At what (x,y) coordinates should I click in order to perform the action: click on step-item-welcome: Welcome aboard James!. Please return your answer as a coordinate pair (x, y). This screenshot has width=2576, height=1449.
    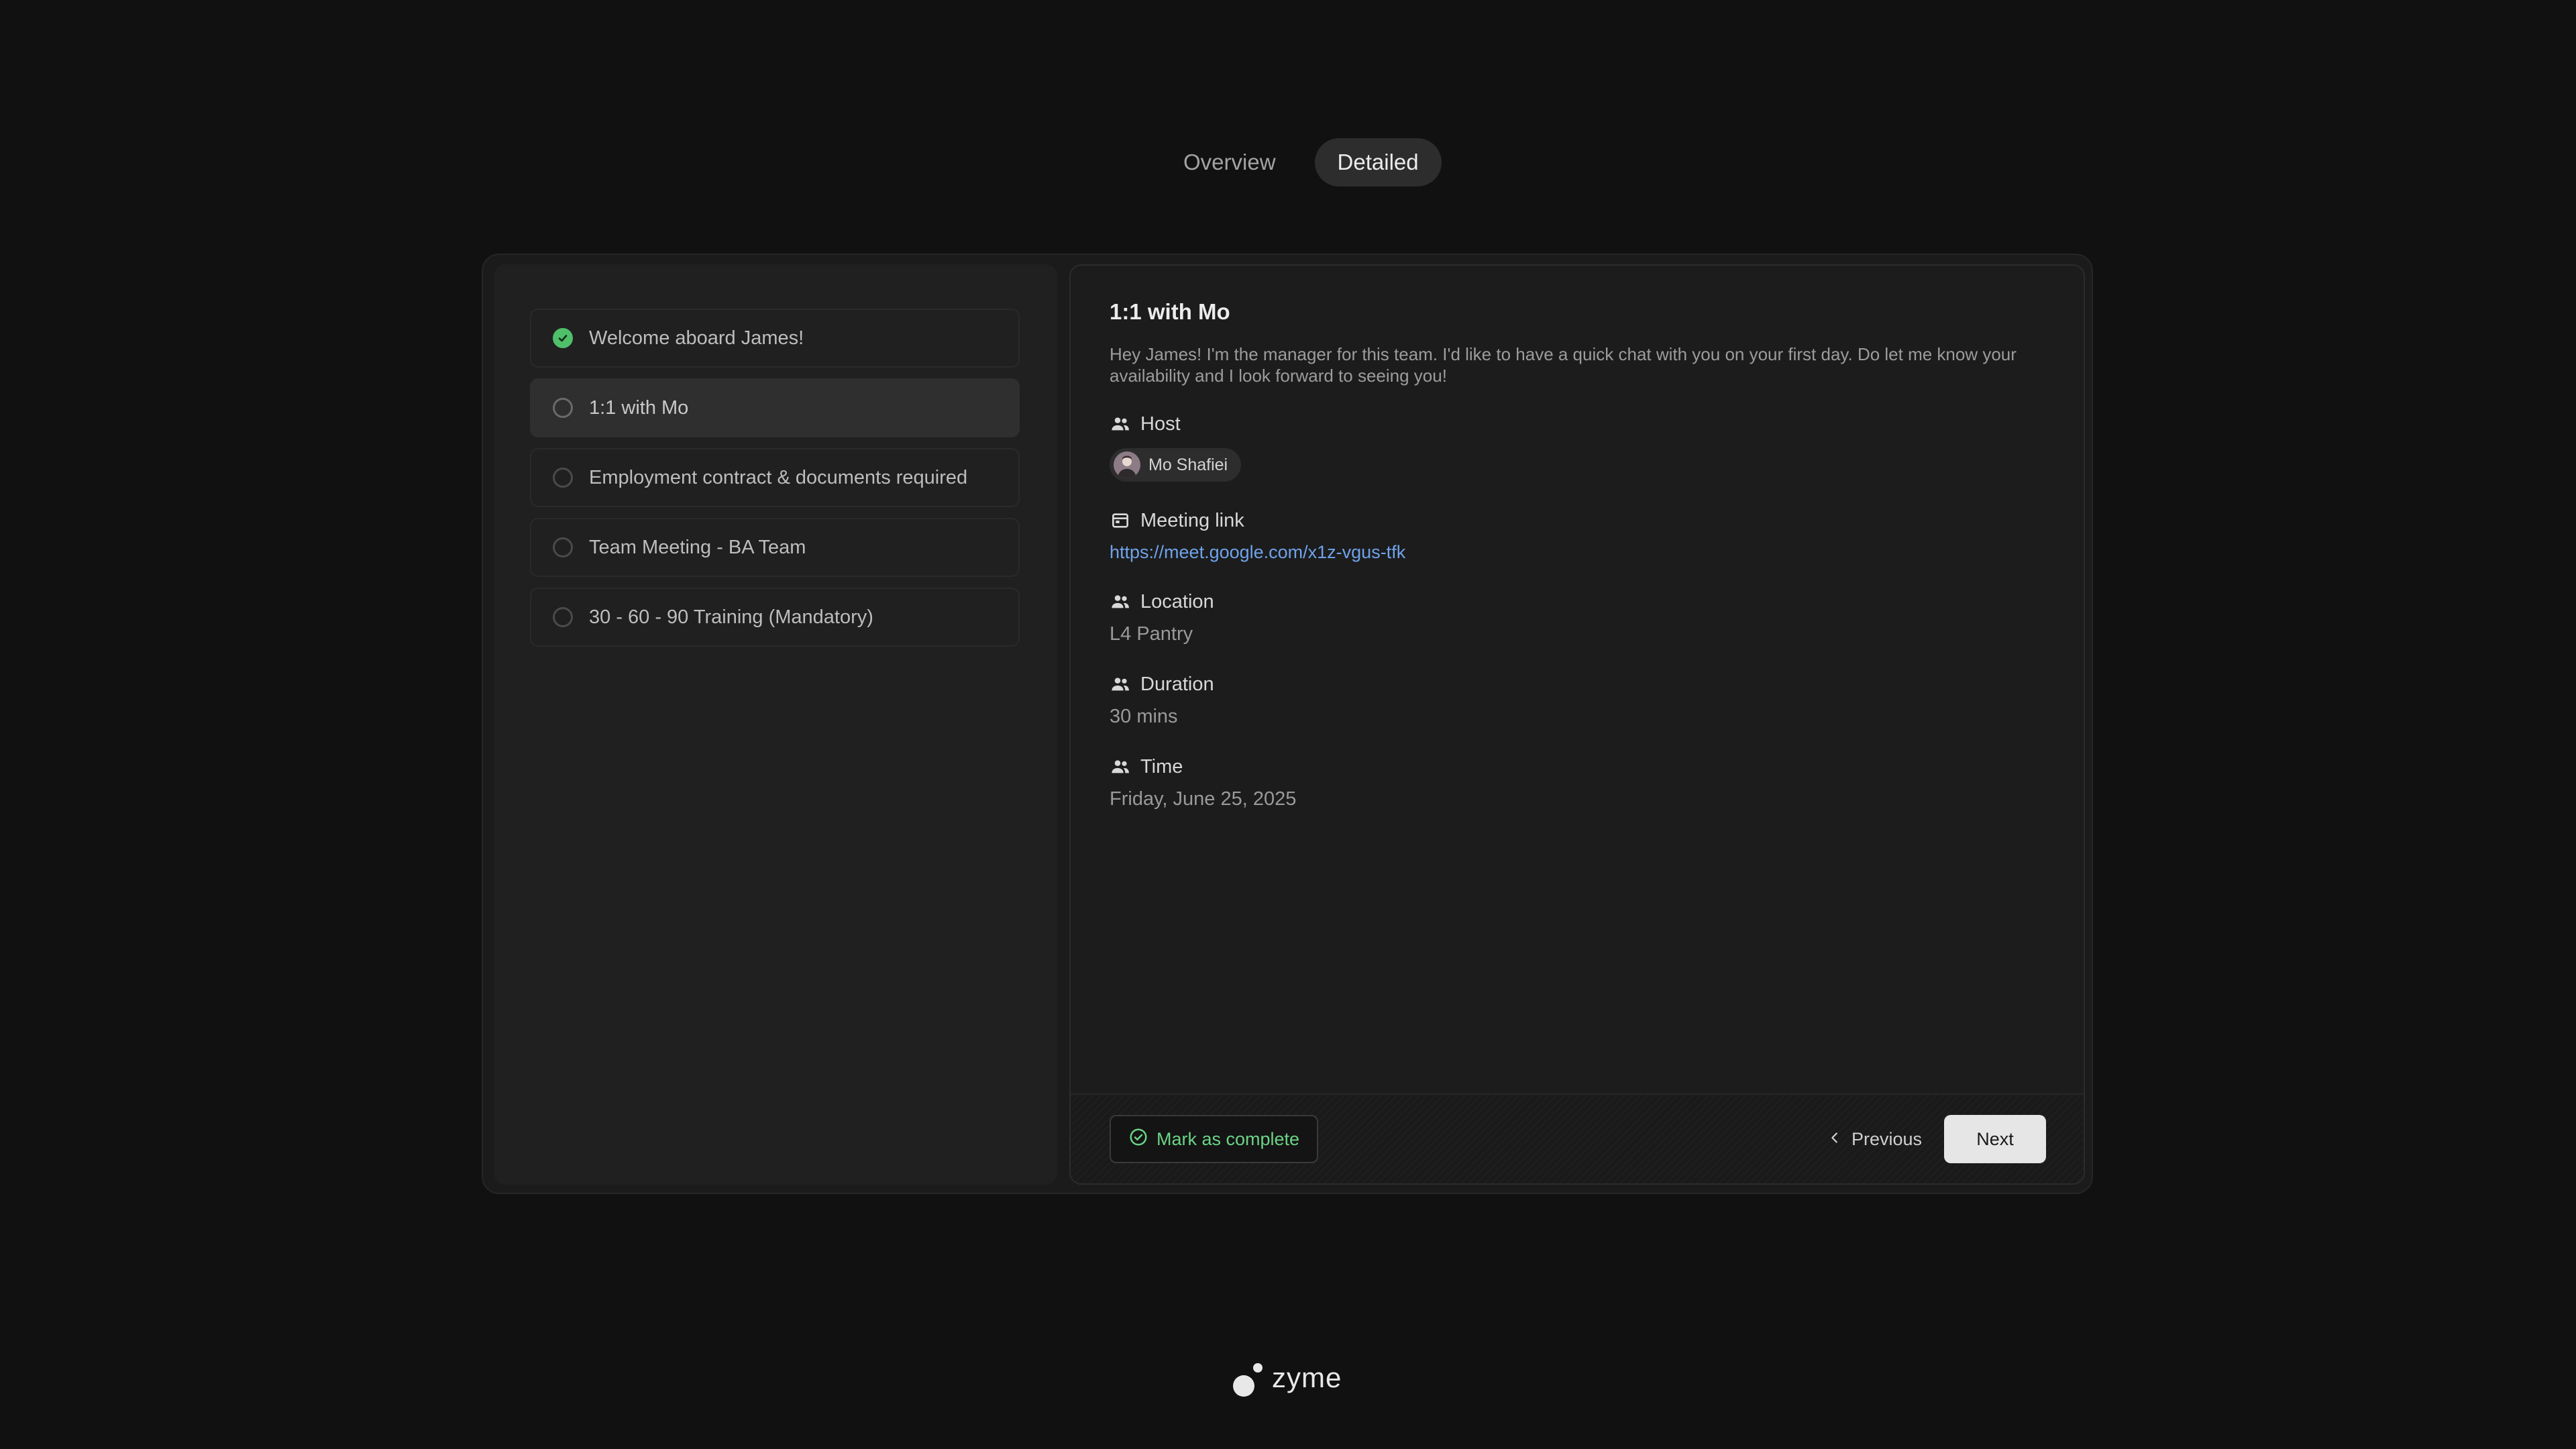
    Looking at the image, I should click on (775, 338).